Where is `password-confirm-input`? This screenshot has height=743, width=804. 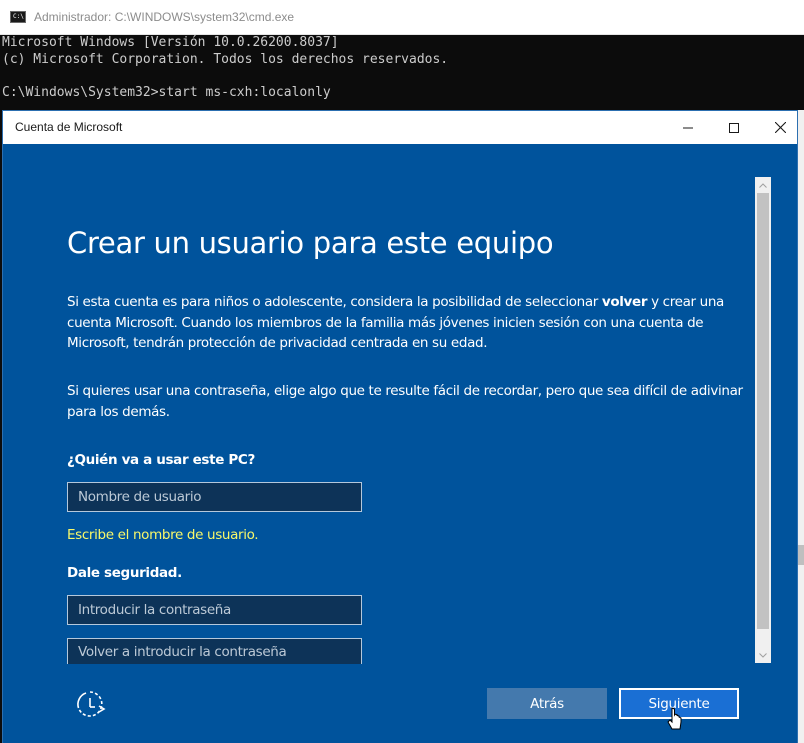 password-confirm-input is located at coordinates (214, 651).